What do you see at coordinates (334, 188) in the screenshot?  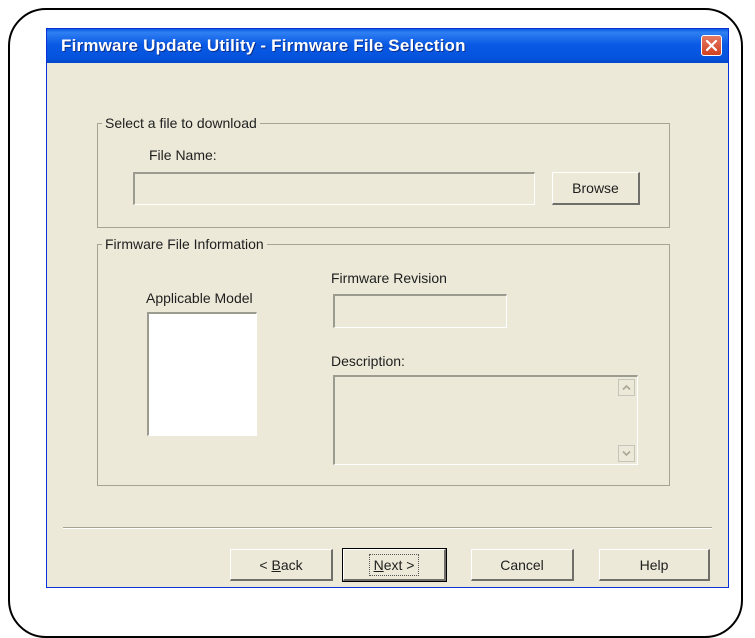 I see `file-name-input` at bounding box center [334, 188].